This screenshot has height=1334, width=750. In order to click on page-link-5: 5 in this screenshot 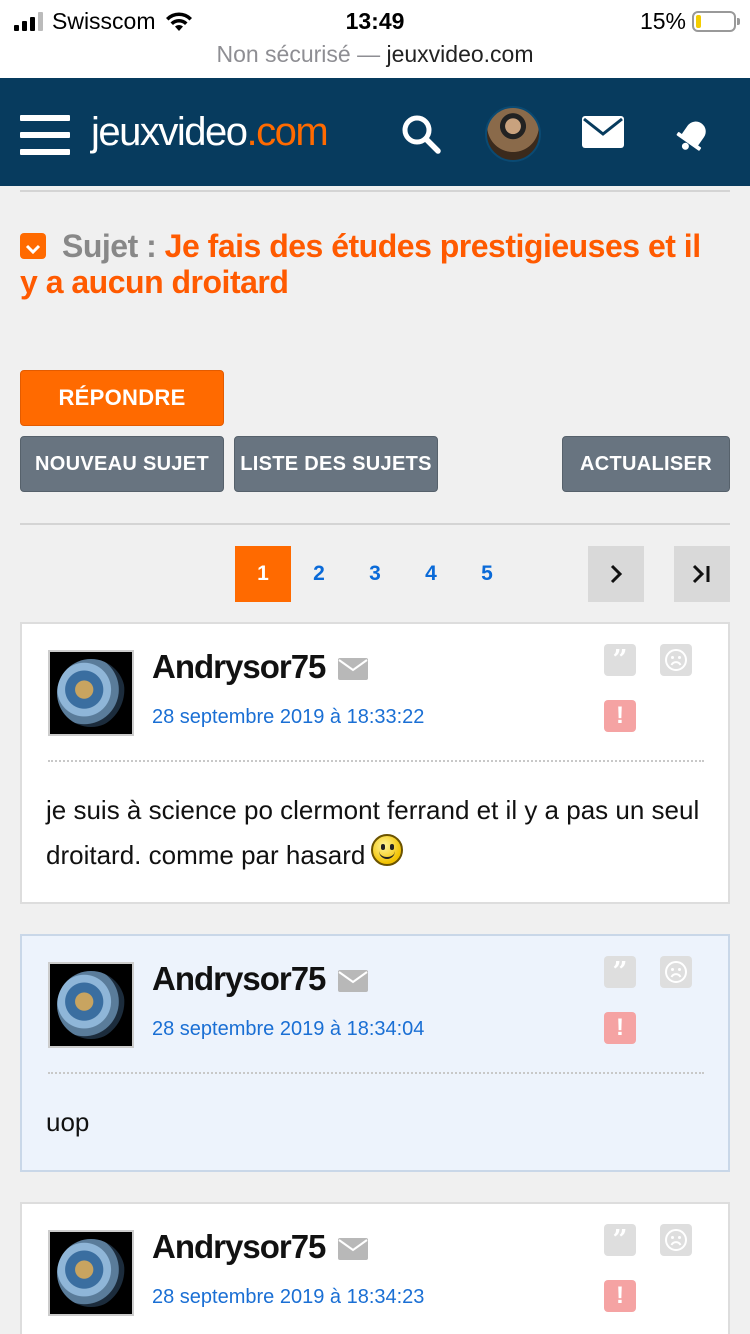, I will do `click(487, 574)`.